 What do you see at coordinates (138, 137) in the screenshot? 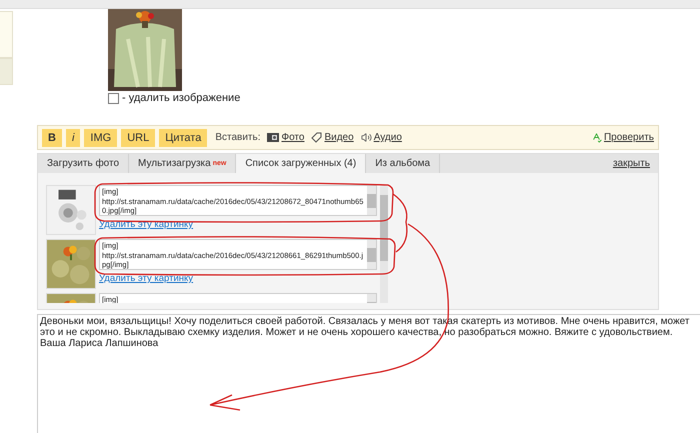
I see `format-button: URL` at bounding box center [138, 137].